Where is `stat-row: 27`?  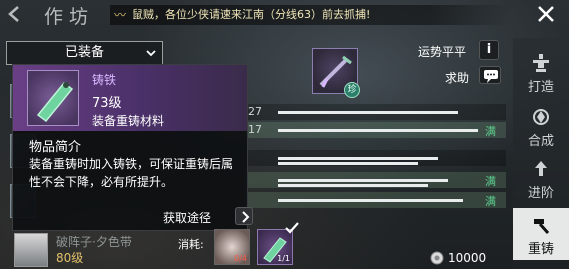
stat-row: 27 is located at coordinates (375, 112).